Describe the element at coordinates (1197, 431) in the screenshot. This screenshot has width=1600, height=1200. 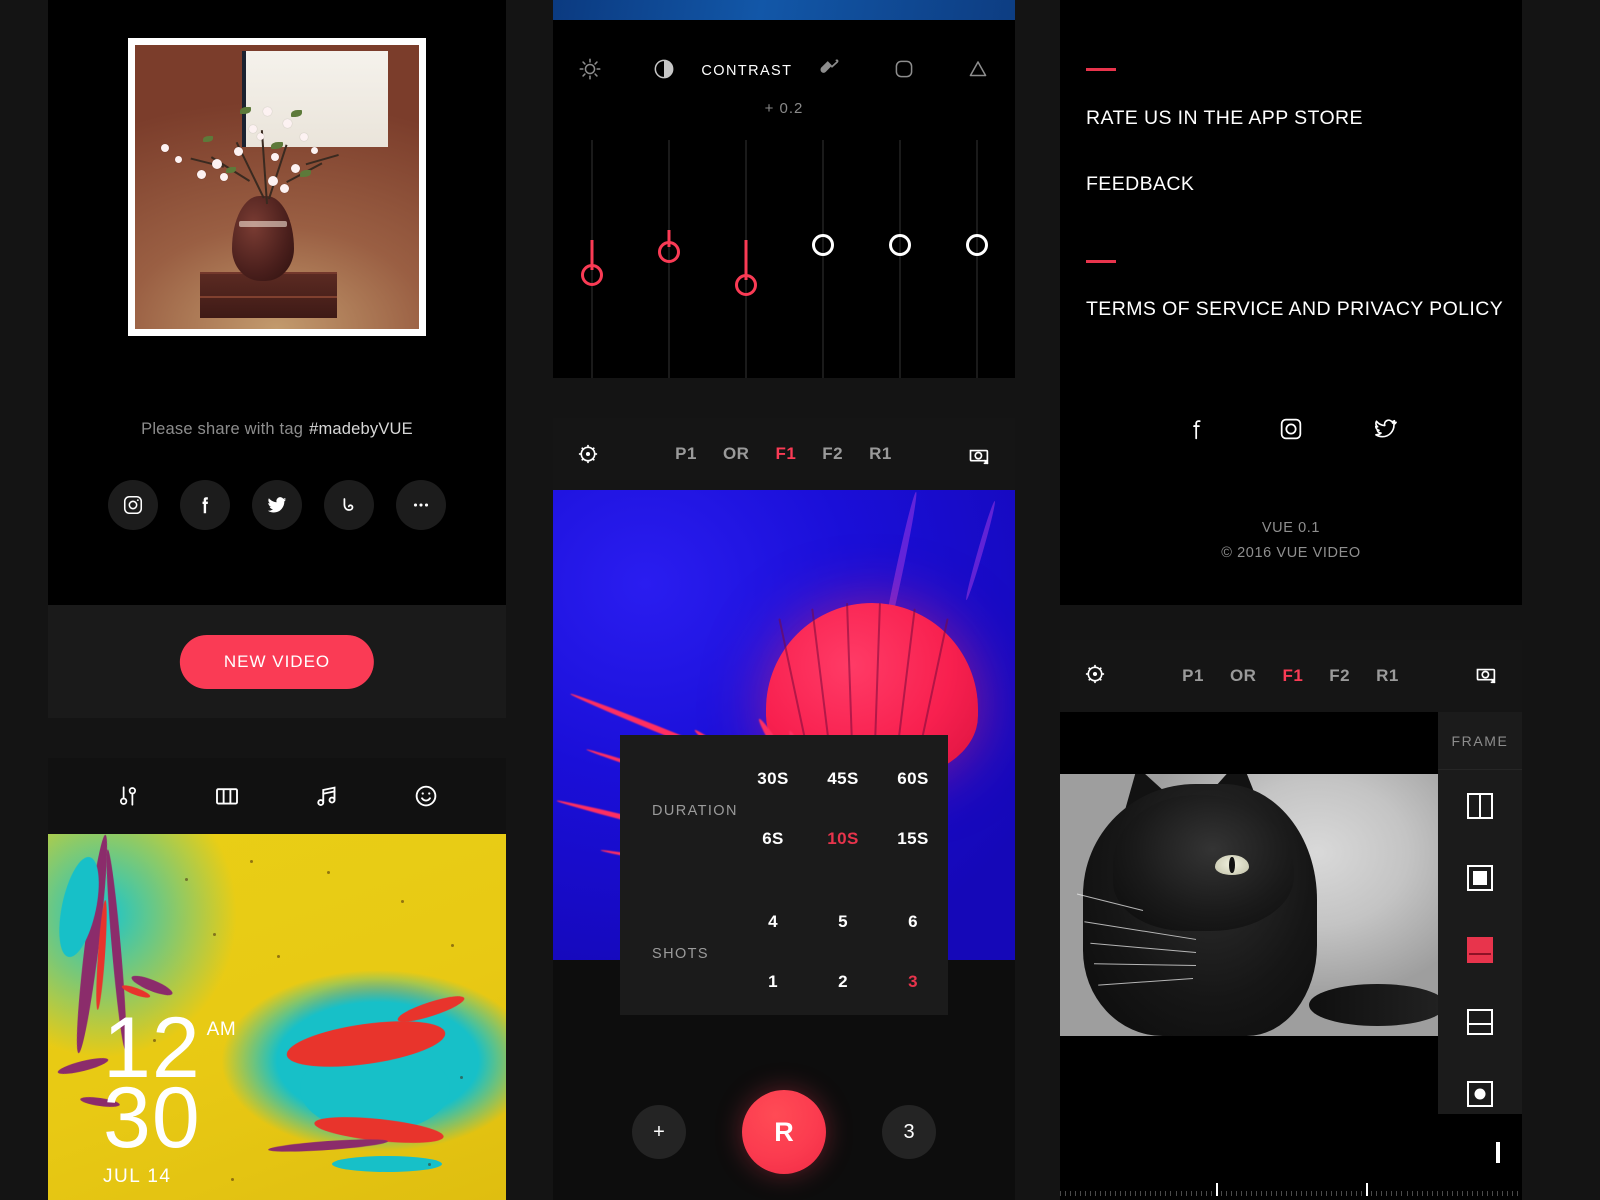
I see `facebook-icon` at that location.